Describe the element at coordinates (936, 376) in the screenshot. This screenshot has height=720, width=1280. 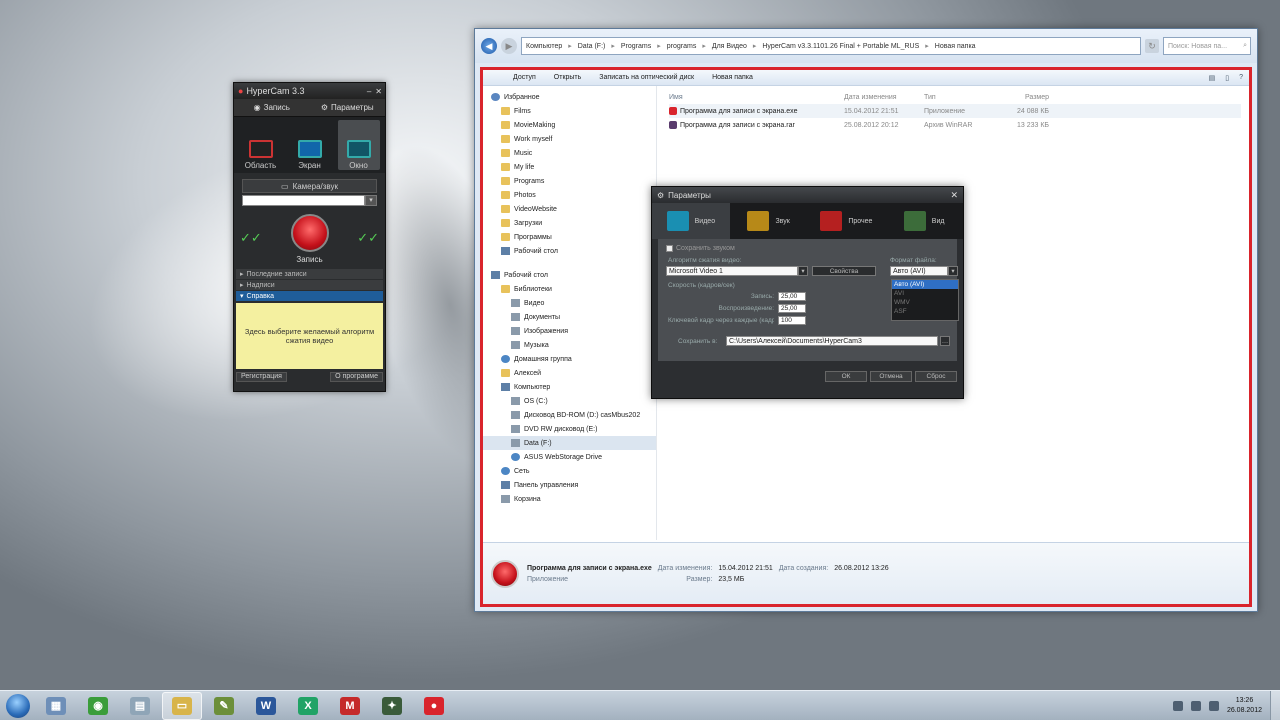
I see `reset-button: Сброс` at that location.